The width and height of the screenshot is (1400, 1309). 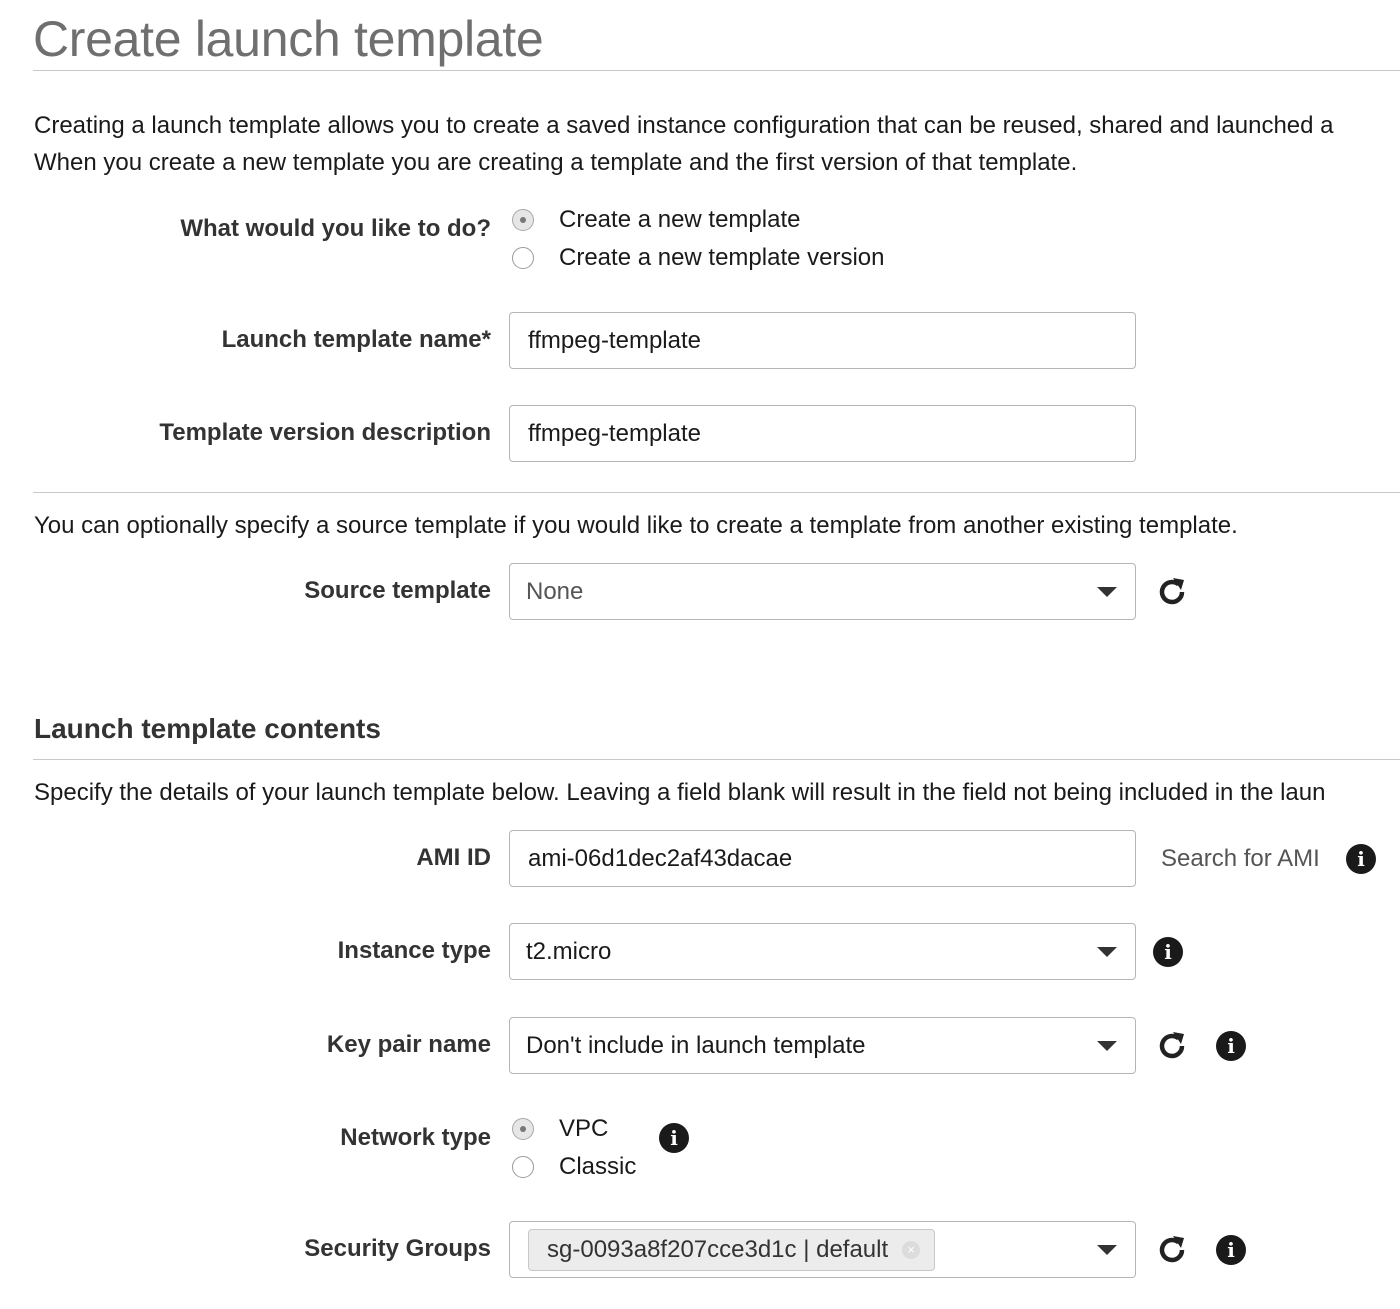 What do you see at coordinates (660, 858) in the screenshot?
I see `ami-id-value: ami-06d1dec2af43dacae` at bounding box center [660, 858].